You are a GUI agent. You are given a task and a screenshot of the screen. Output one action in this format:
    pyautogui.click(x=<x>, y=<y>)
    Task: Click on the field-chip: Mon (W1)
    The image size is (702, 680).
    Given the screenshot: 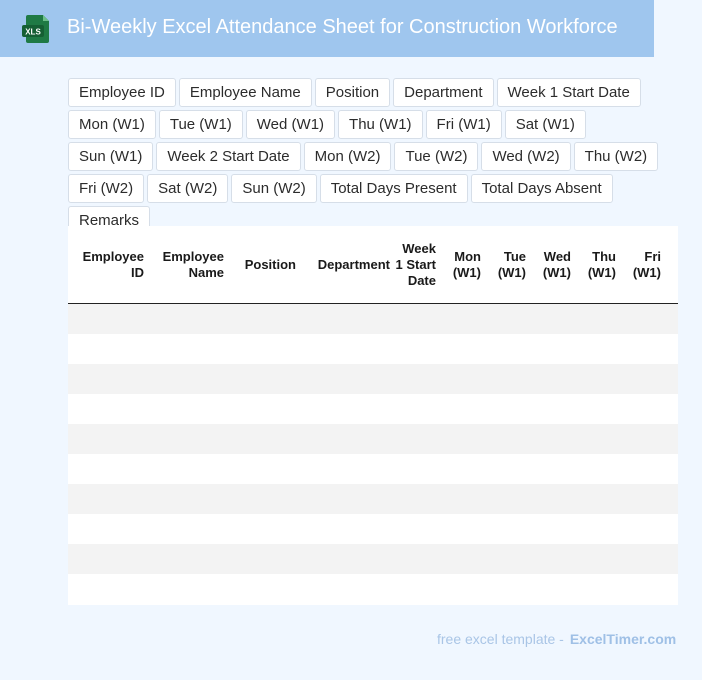 What is the action you would take?
    pyautogui.click(x=112, y=124)
    